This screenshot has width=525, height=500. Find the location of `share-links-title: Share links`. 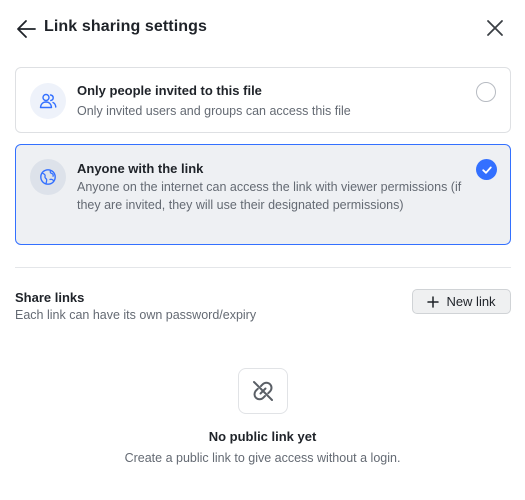

share-links-title: Share links is located at coordinates (50, 297).